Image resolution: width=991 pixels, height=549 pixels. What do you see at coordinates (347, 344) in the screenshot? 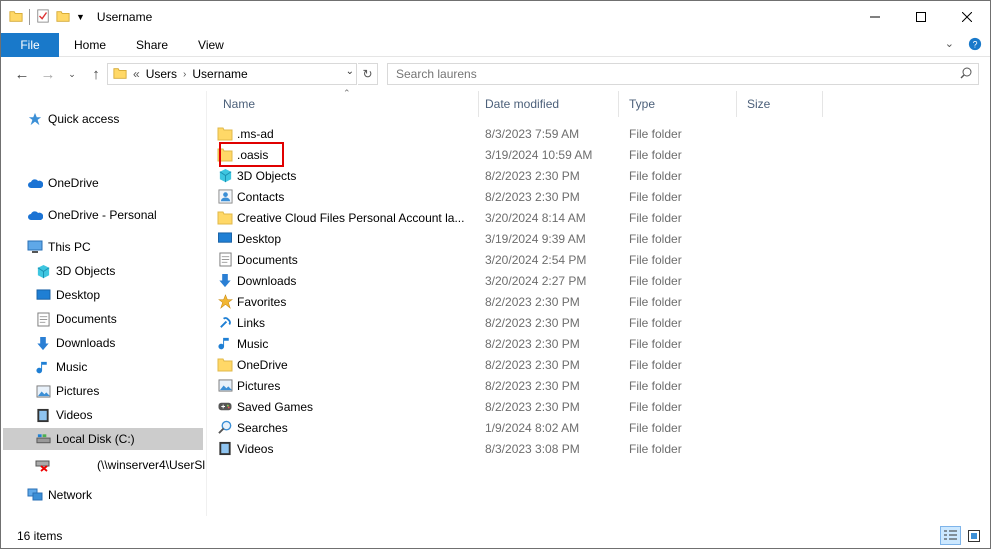
I see `file-name-cell: Music` at bounding box center [347, 344].